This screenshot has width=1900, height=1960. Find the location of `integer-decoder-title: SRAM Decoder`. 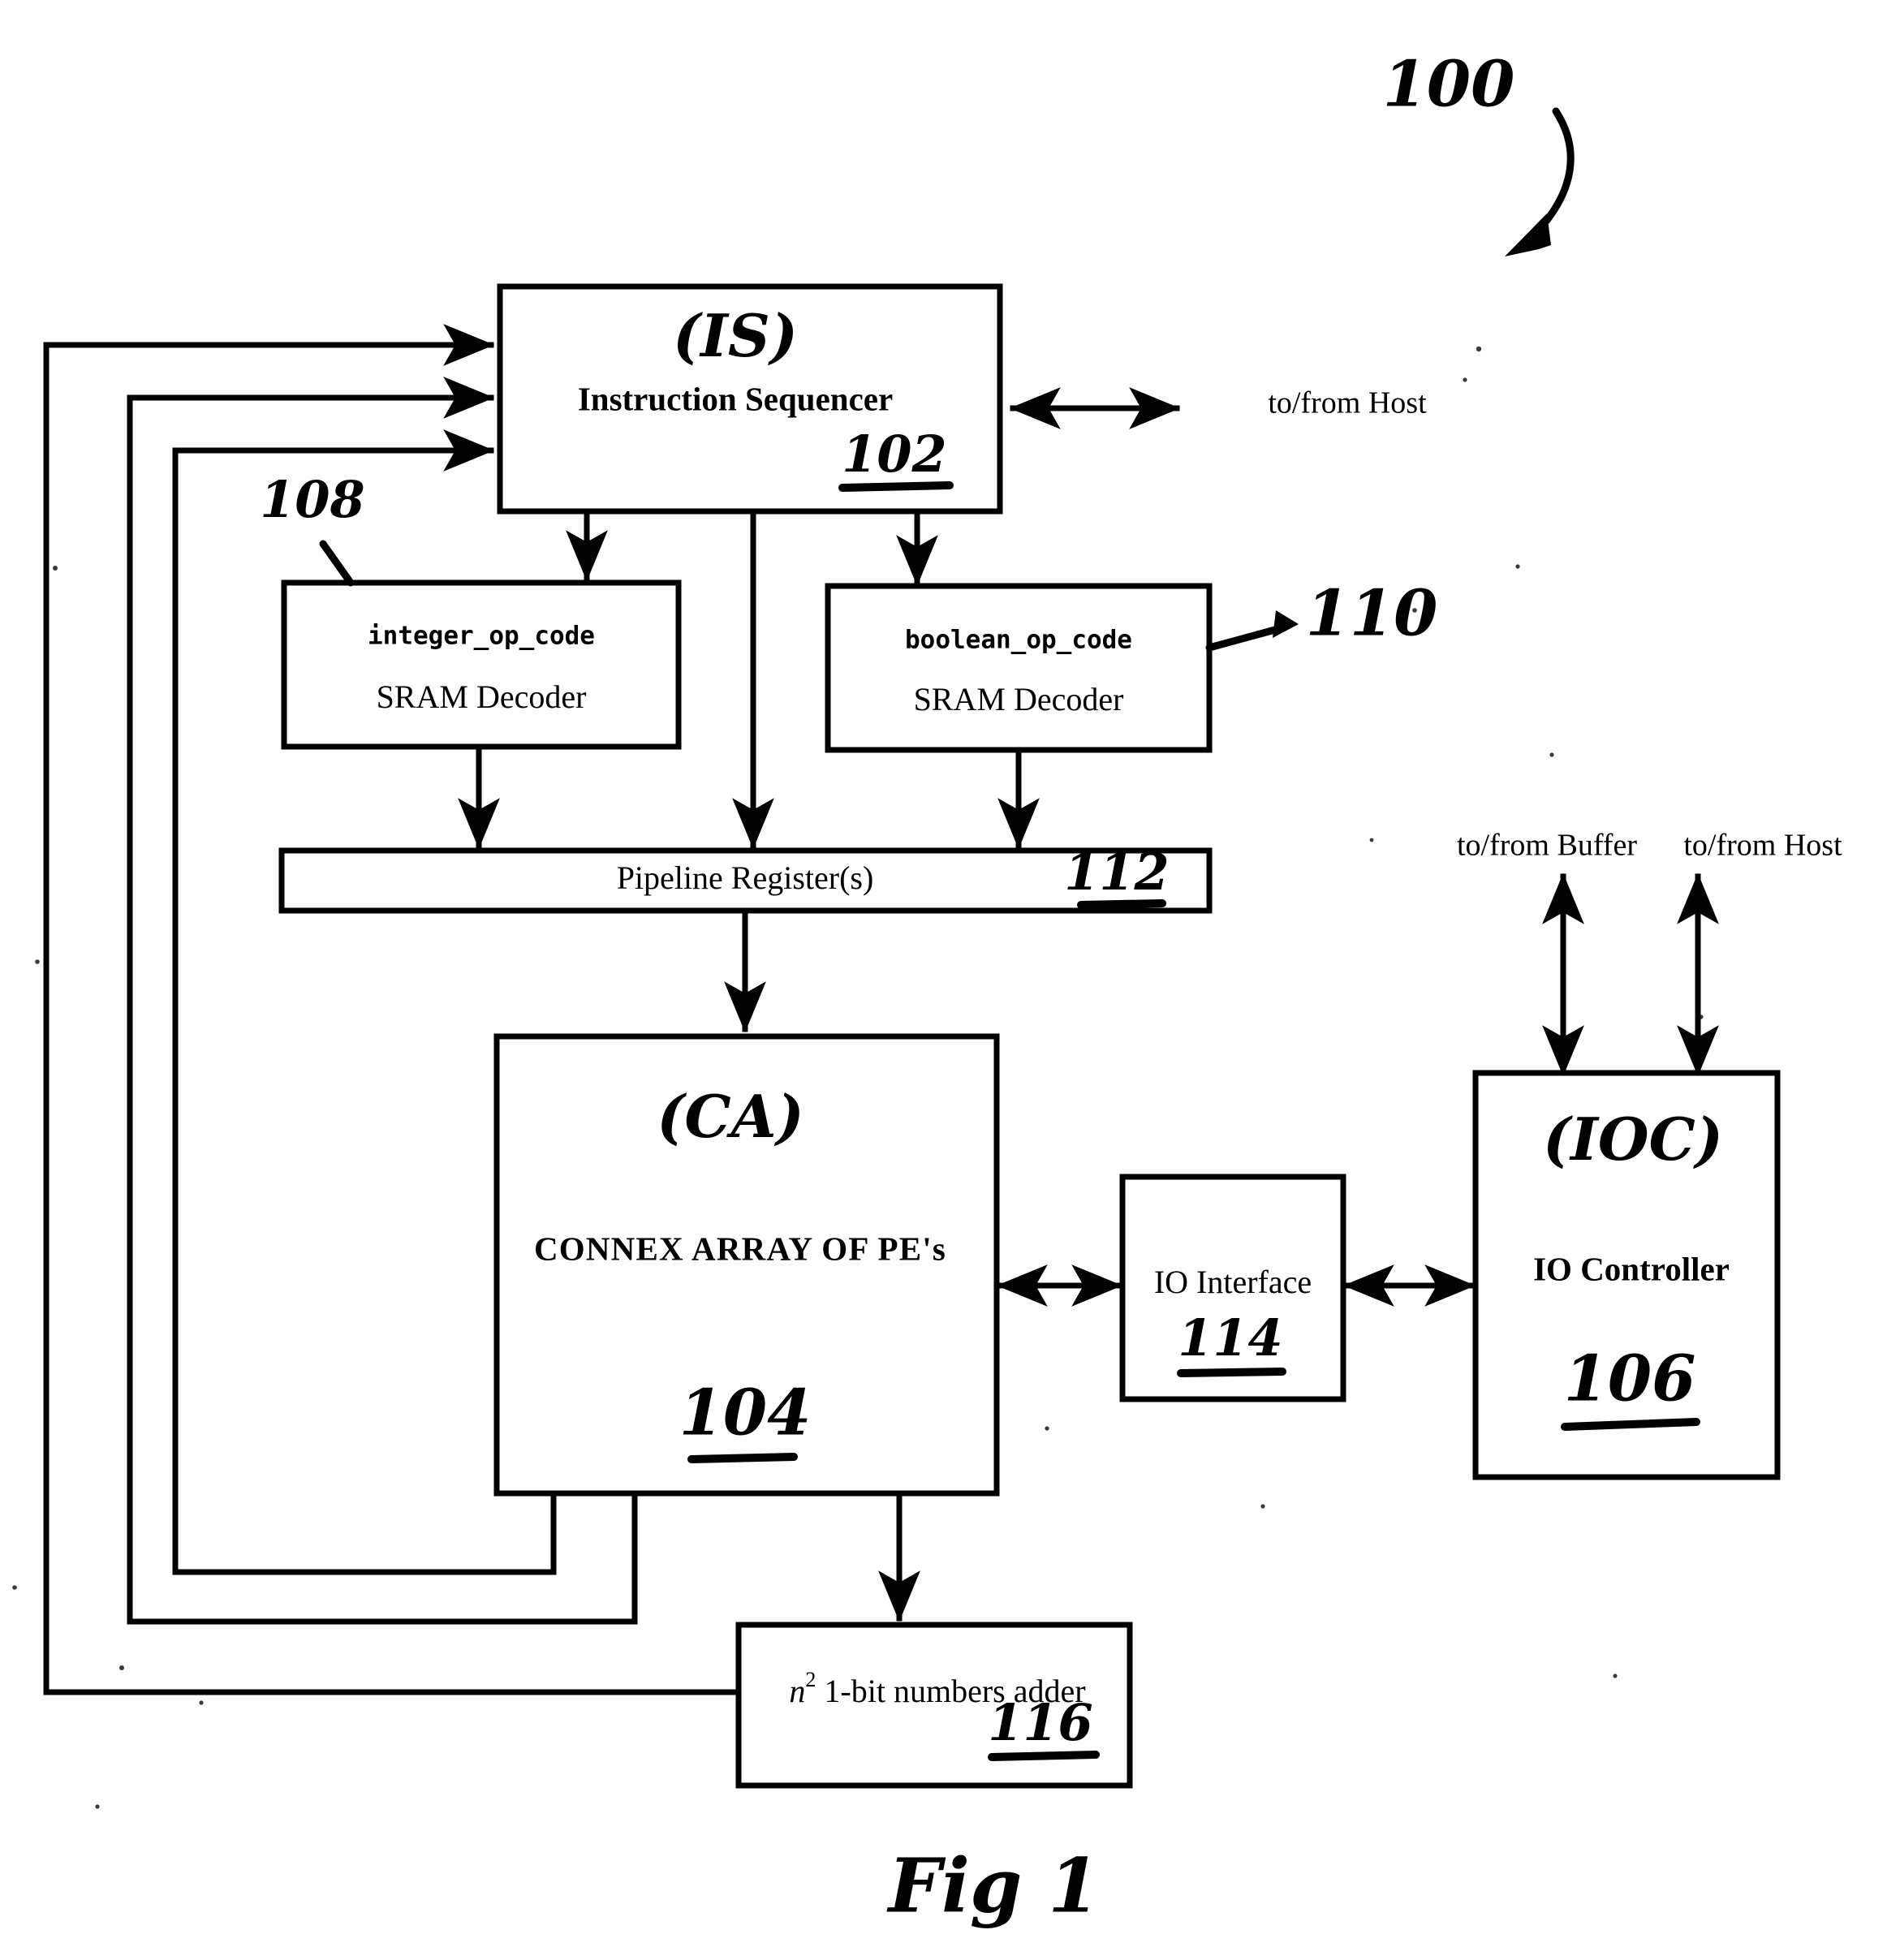

integer-decoder-title: SRAM Decoder is located at coordinates (482, 696).